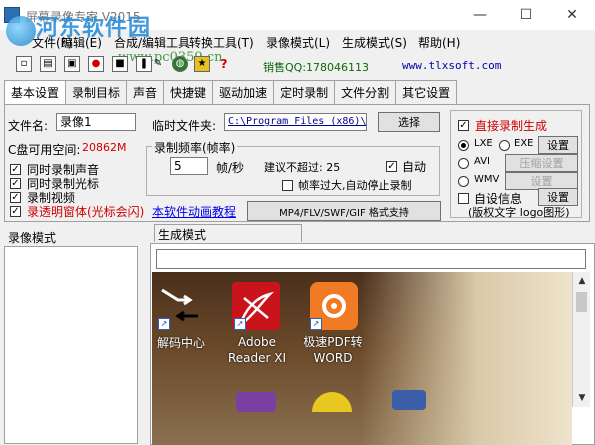 Image resolution: width=595 pixels, height=445 pixels. I want to click on rec-transparent-label: 录透明窗体(光标会闪), so click(86, 212).